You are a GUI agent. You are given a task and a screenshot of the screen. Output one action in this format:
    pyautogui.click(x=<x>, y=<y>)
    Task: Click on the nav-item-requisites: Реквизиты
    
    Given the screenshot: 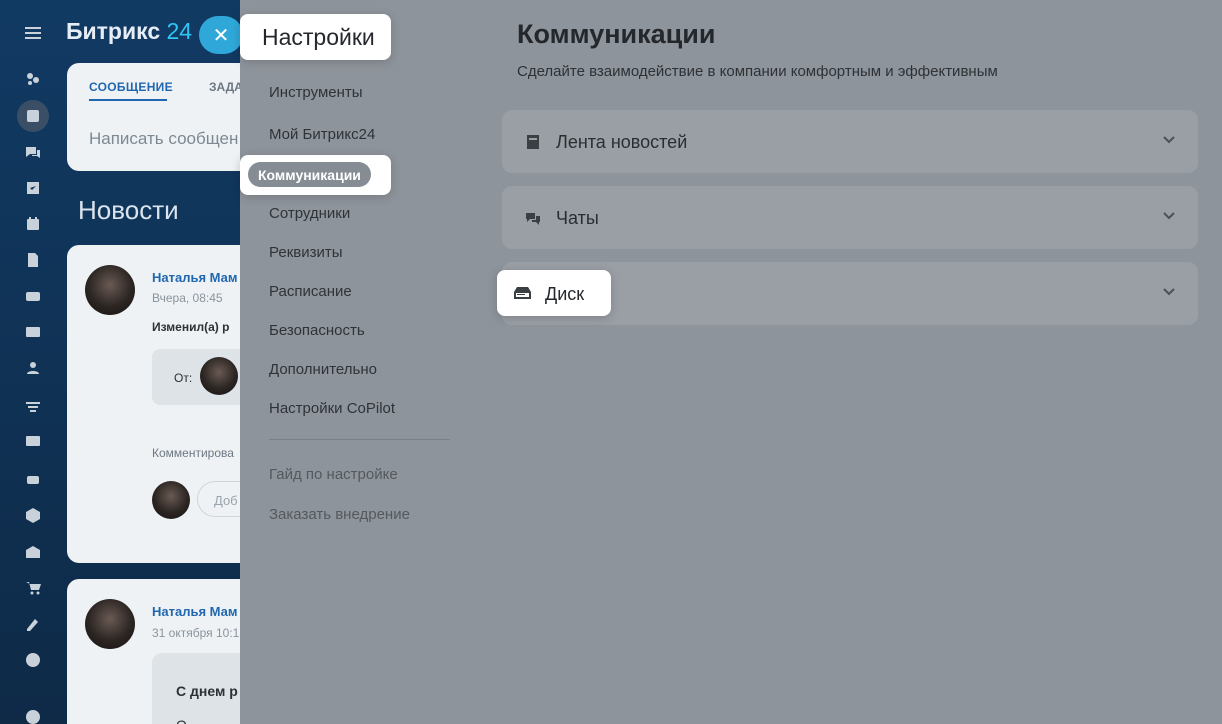 What is the action you would take?
    pyautogui.click(x=306, y=252)
    